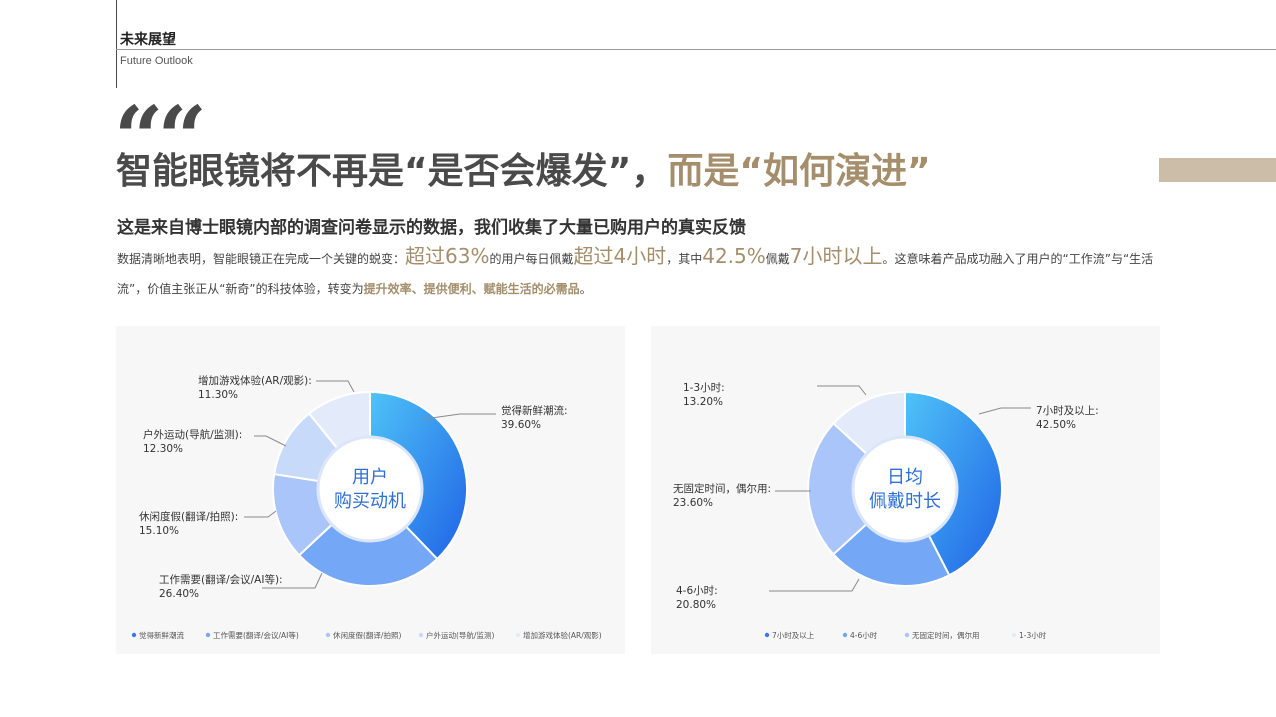 The width and height of the screenshot is (1276, 717). What do you see at coordinates (156, 61) in the screenshot?
I see `section-subtitle: Future Outlook` at bounding box center [156, 61].